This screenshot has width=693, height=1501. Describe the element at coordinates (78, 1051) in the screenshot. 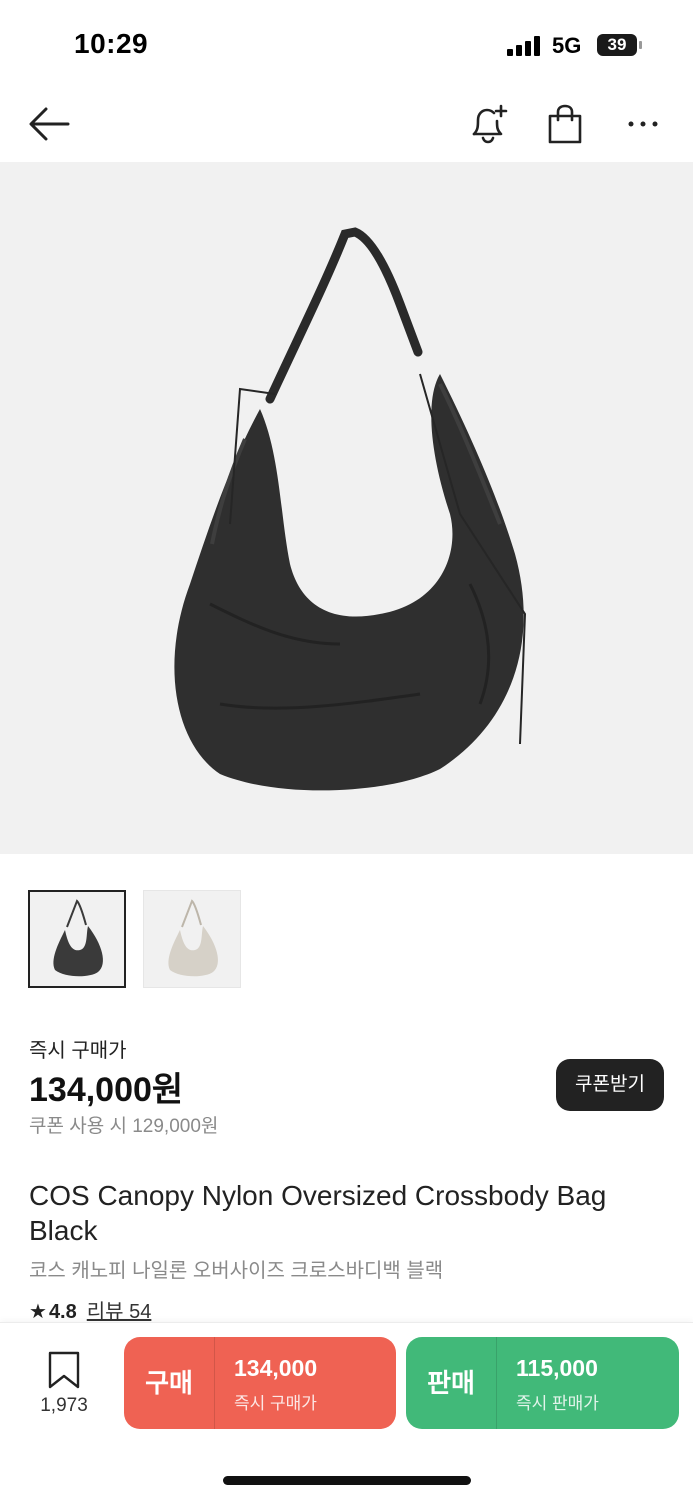

I see `buy-now-label: 즉시 구매가` at that location.